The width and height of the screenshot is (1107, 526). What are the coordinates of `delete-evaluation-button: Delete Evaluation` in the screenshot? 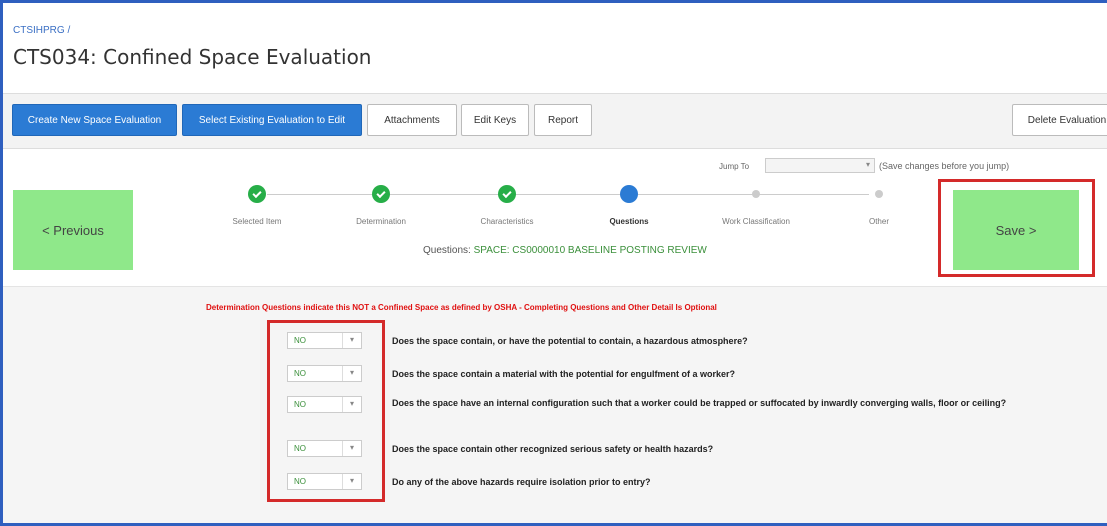 It's located at (1059, 120).